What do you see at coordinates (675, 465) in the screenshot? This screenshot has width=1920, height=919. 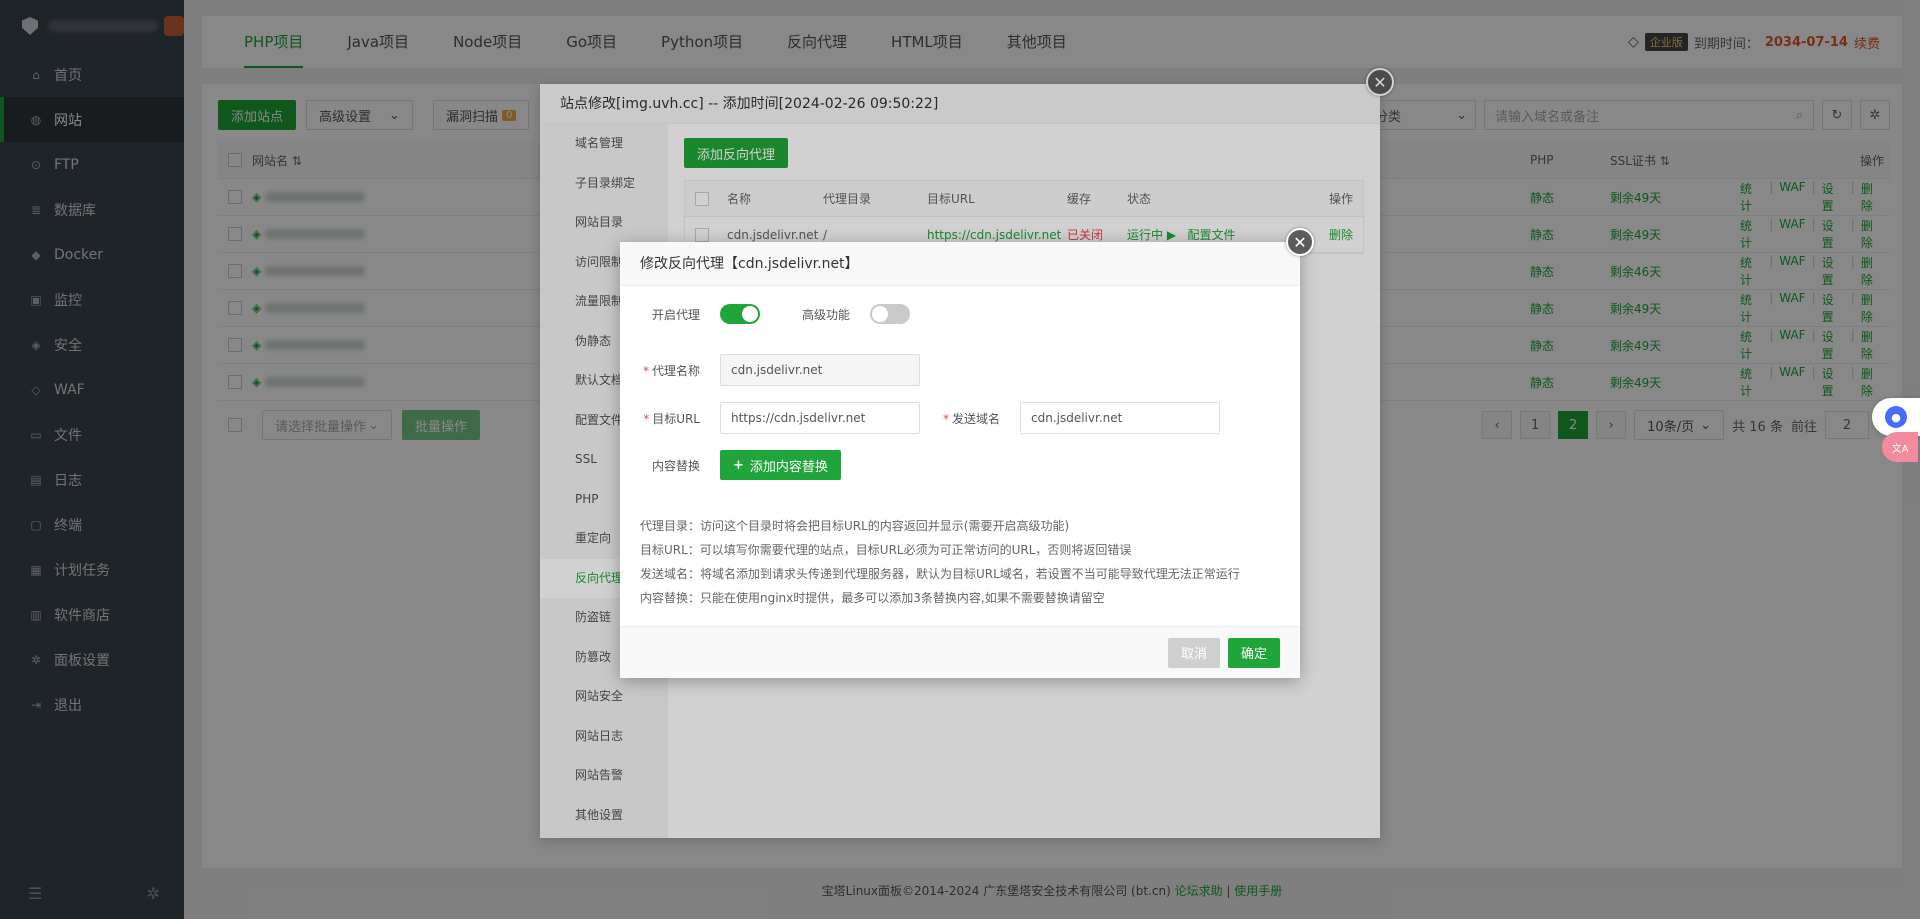 I see `replace-label: 内容替换` at bounding box center [675, 465].